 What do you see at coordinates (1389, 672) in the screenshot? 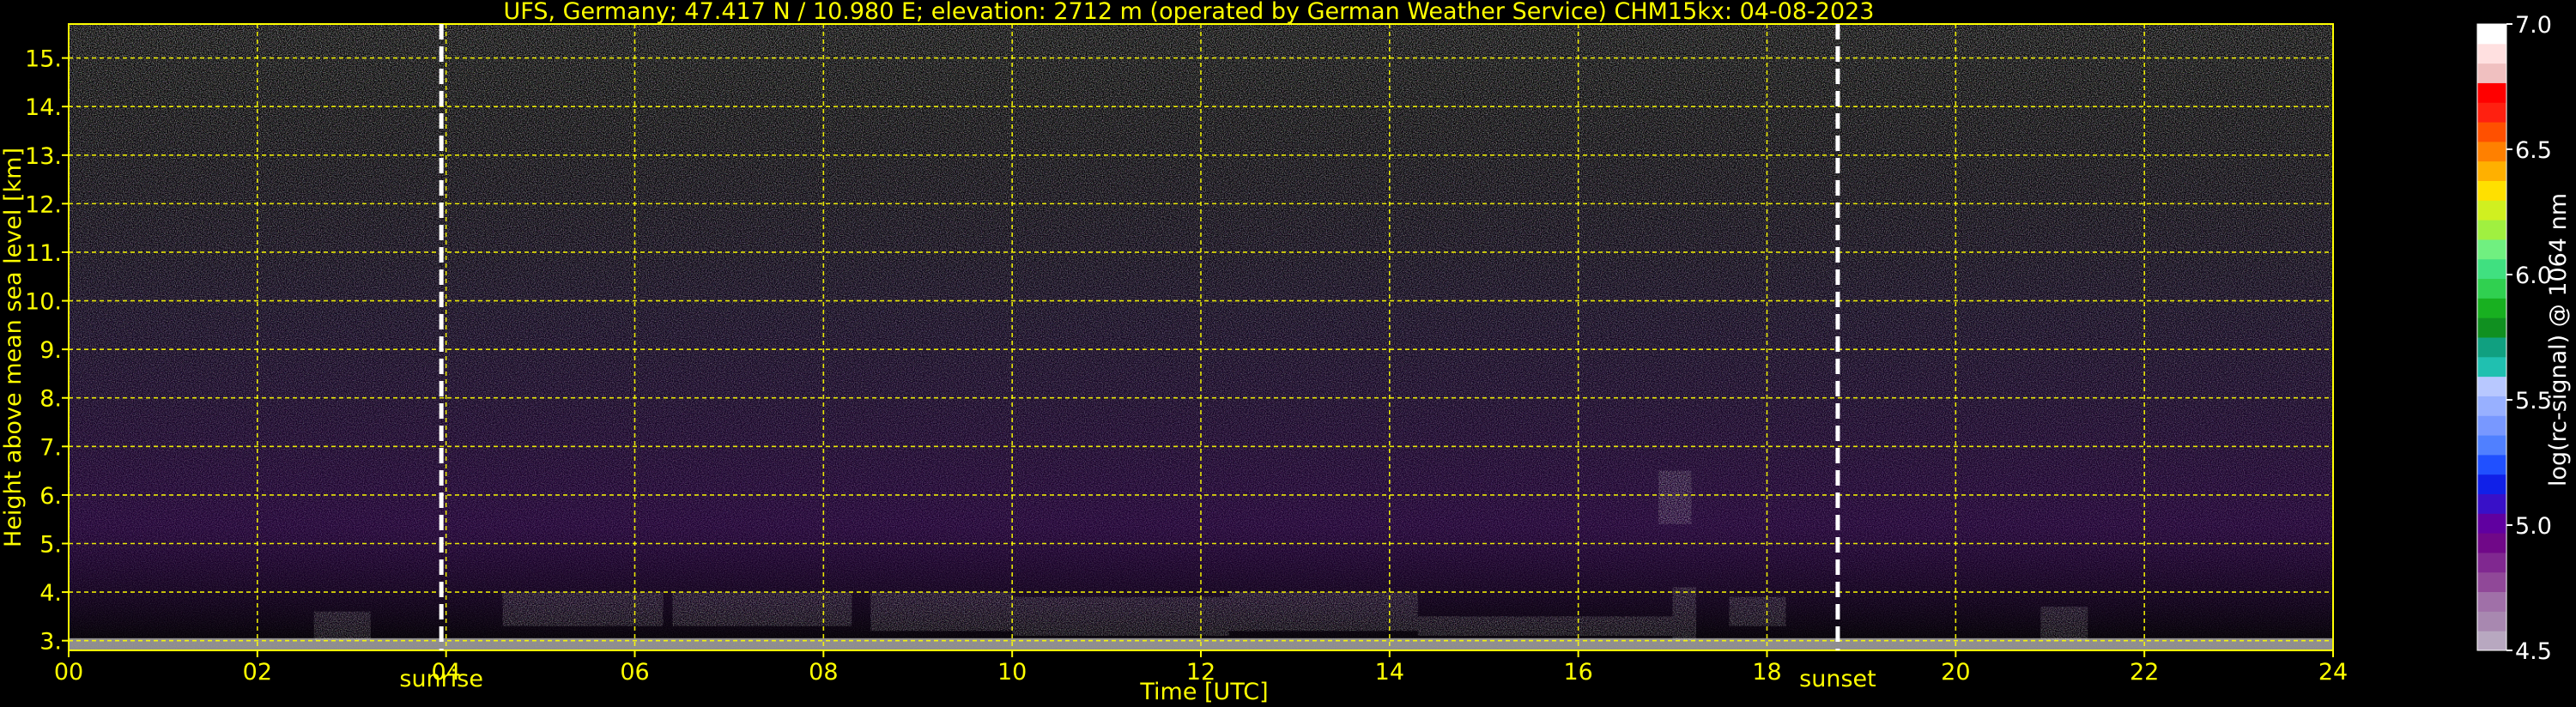
I see `x-tick-label: 14` at bounding box center [1389, 672].